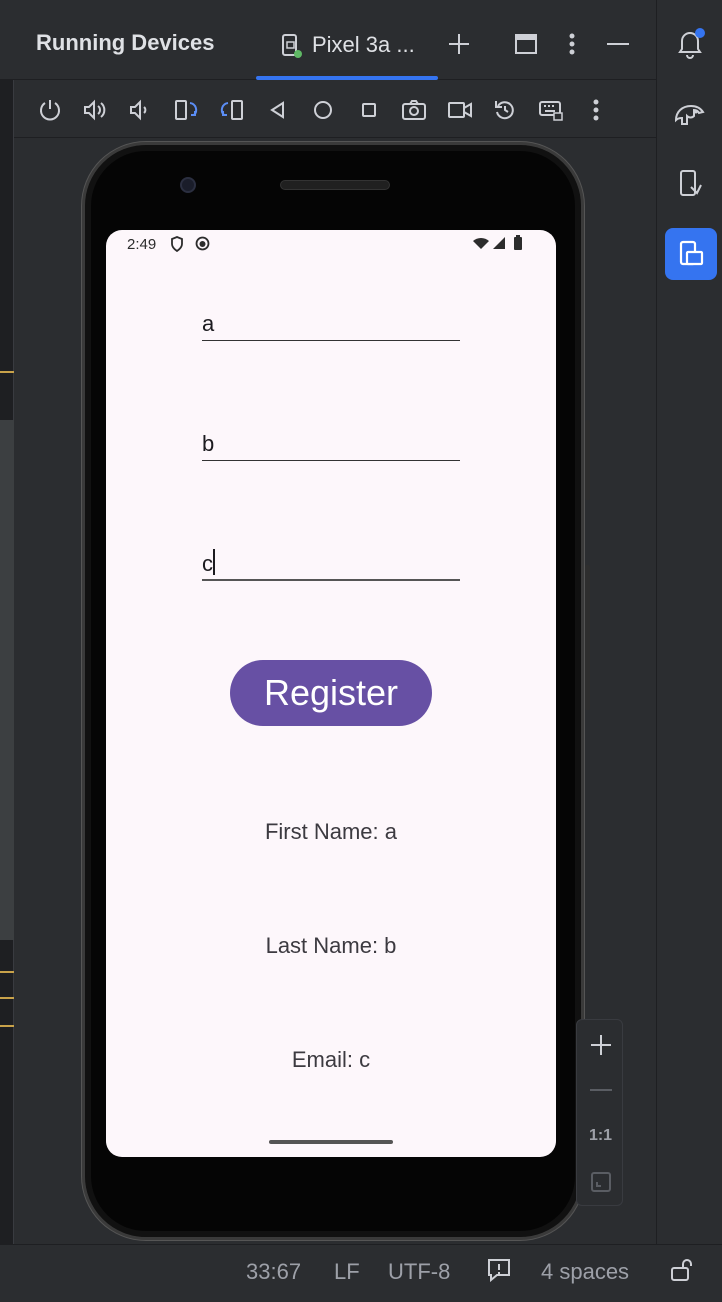 Image resolution: width=722 pixels, height=1302 pixels. I want to click on minimize-icon, so click(618, 44).